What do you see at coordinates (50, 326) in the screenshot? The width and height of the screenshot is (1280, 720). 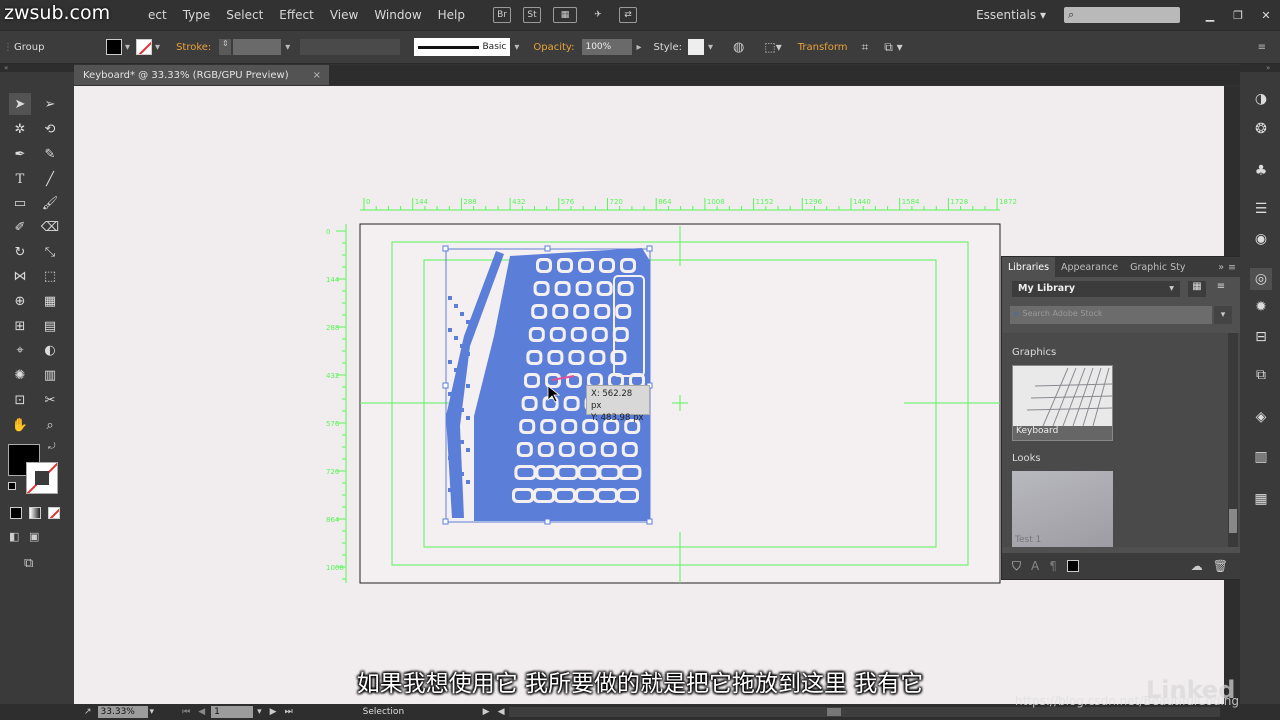 I see `gradient-tool-icon: ▤` at bounding box center [50, 326].